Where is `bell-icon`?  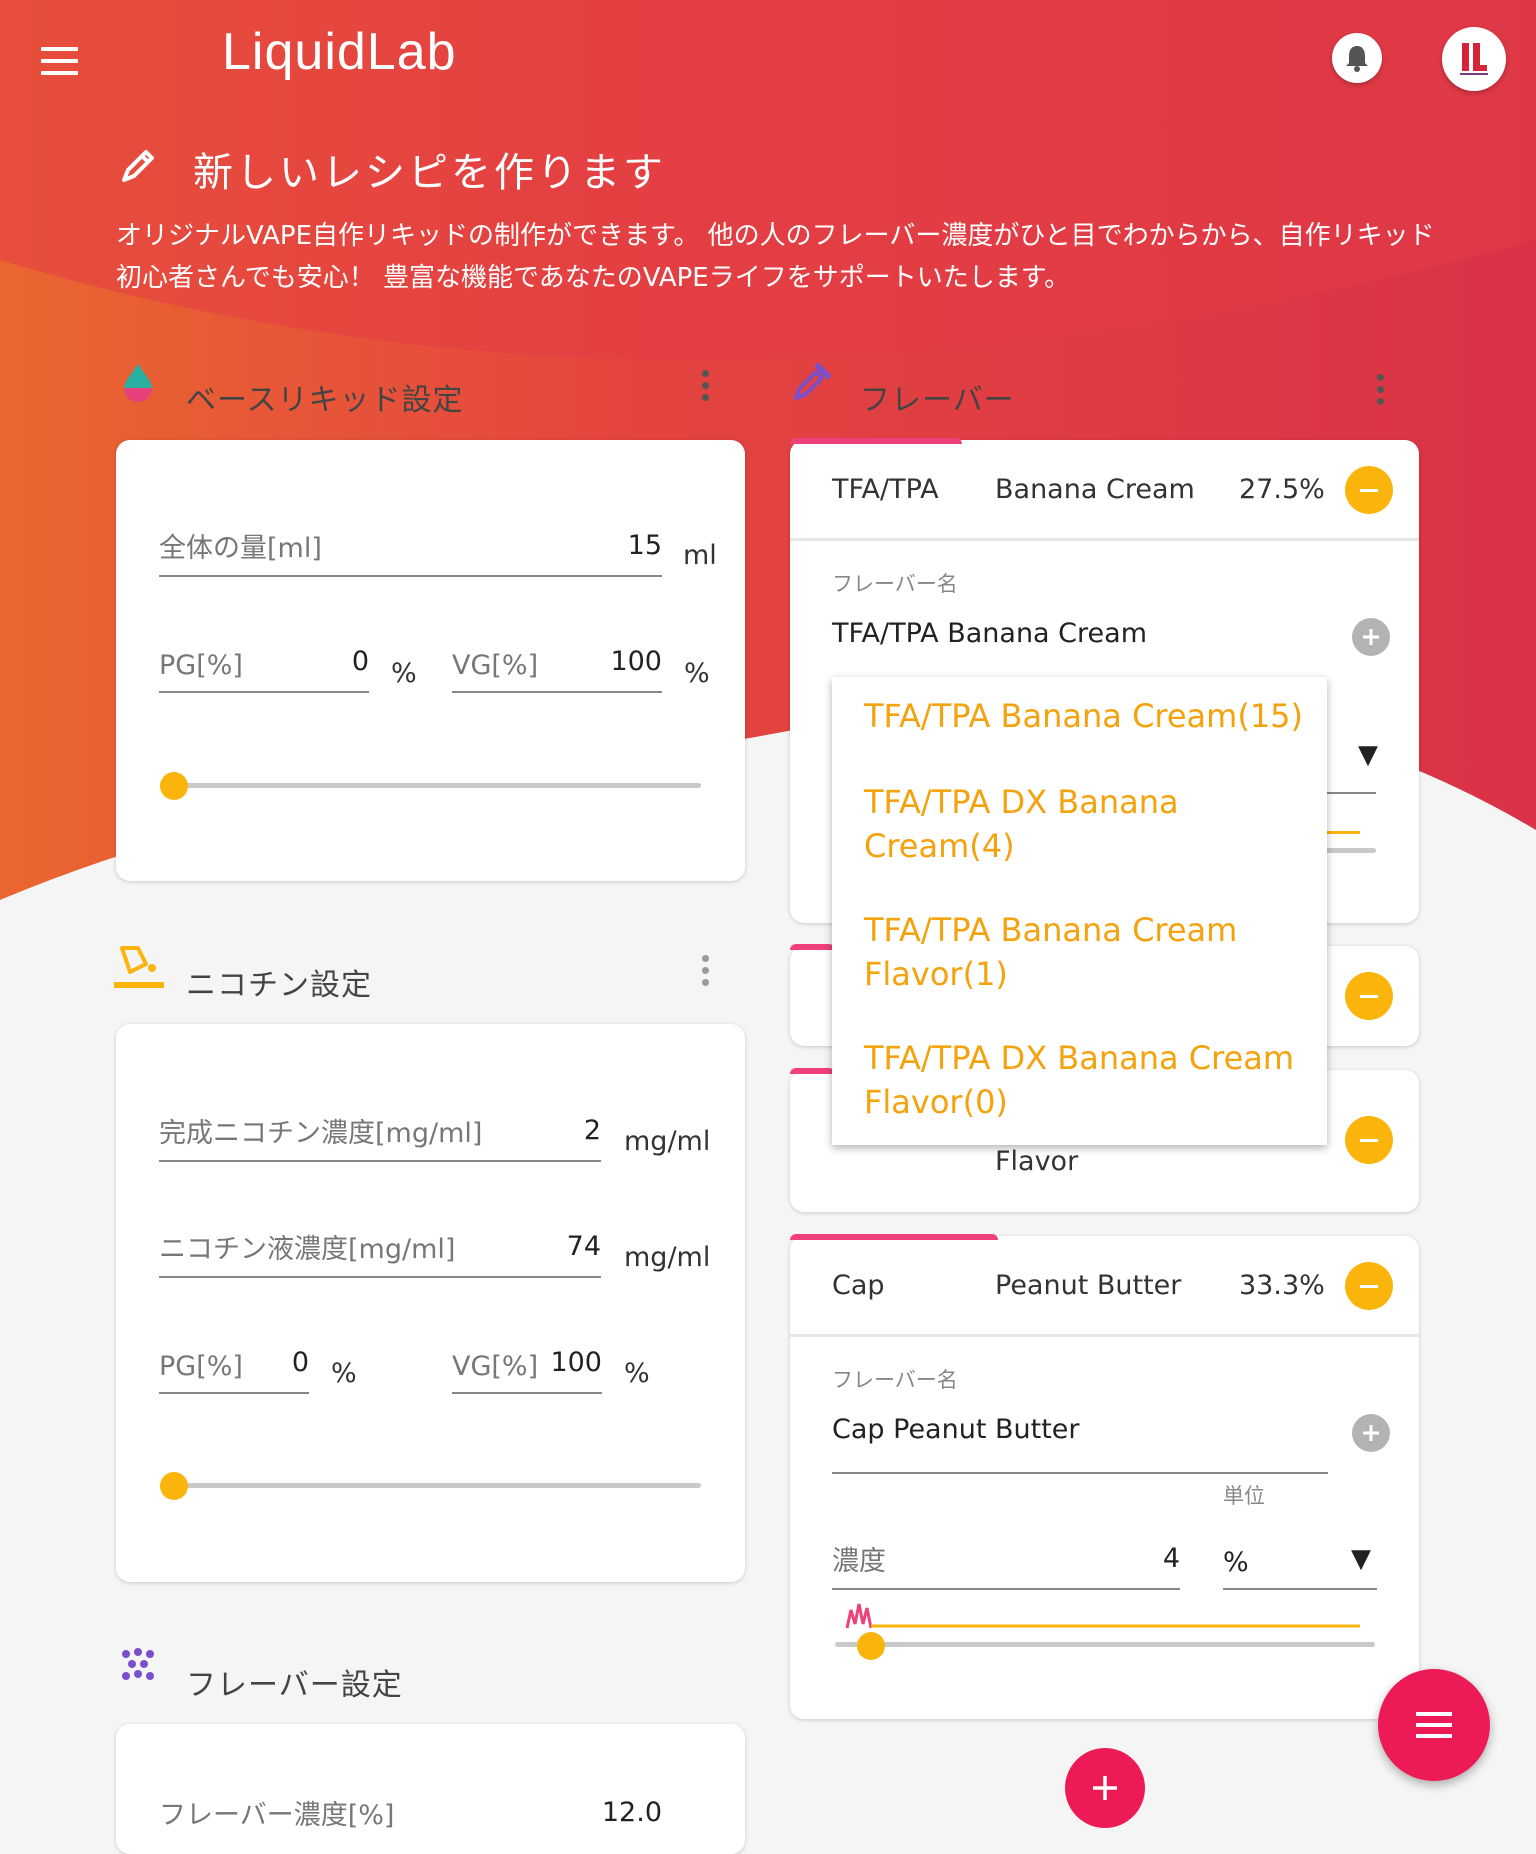
bell-icon is located at coordinates (1357, 59).